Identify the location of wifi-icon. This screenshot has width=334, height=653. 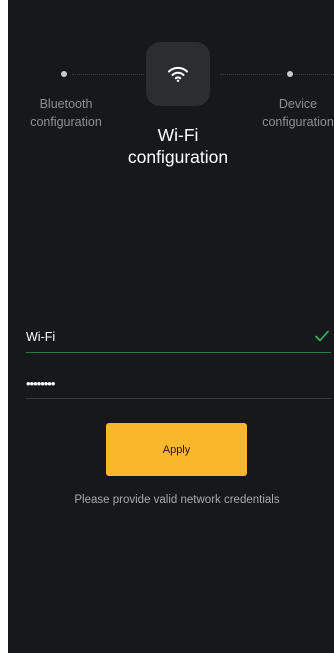
(178, 74).